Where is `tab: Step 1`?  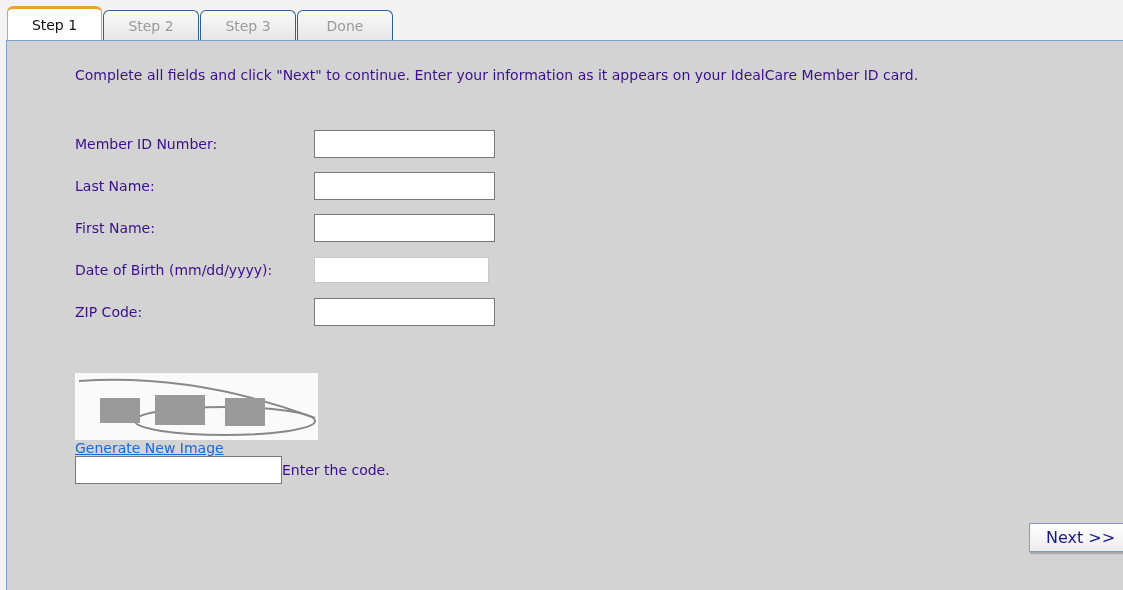
tab: Step 1 is located at coordinates (54, 23).